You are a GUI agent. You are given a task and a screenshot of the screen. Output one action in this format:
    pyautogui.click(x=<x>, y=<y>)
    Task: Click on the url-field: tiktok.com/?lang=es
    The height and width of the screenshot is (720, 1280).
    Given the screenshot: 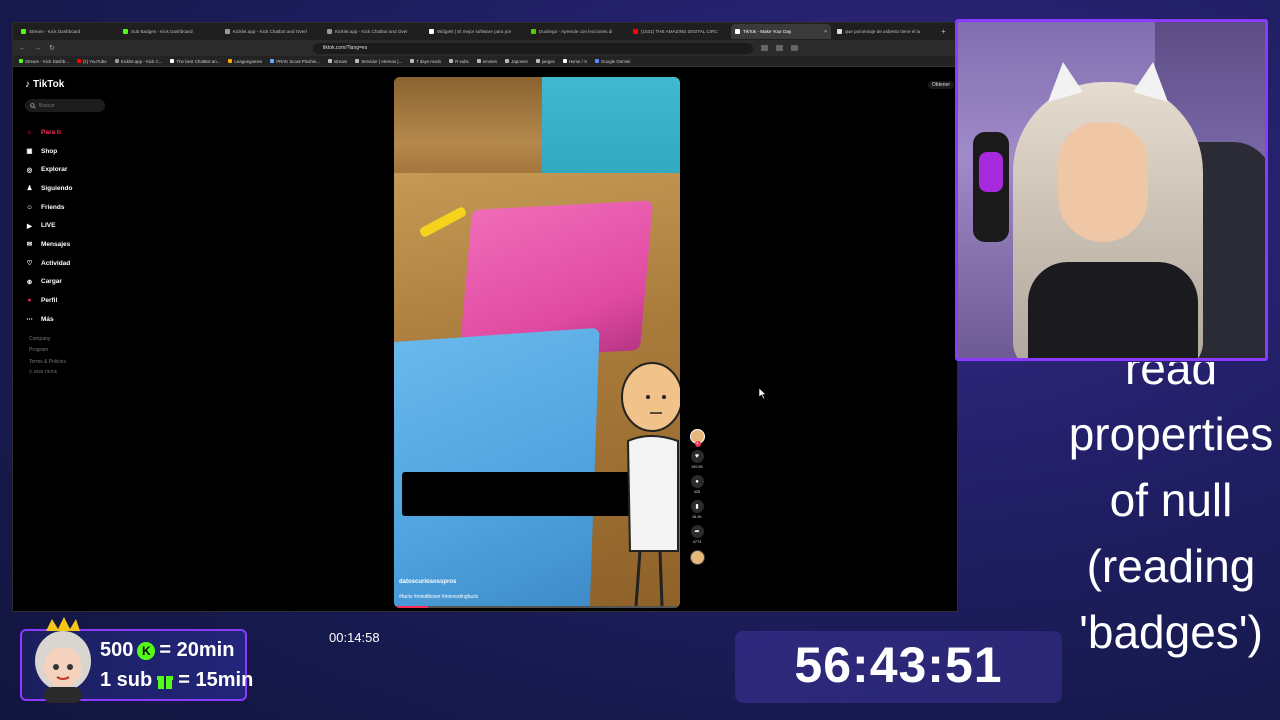 What is the action you would take?
    pyautogui.click(x=532, y=48)
    